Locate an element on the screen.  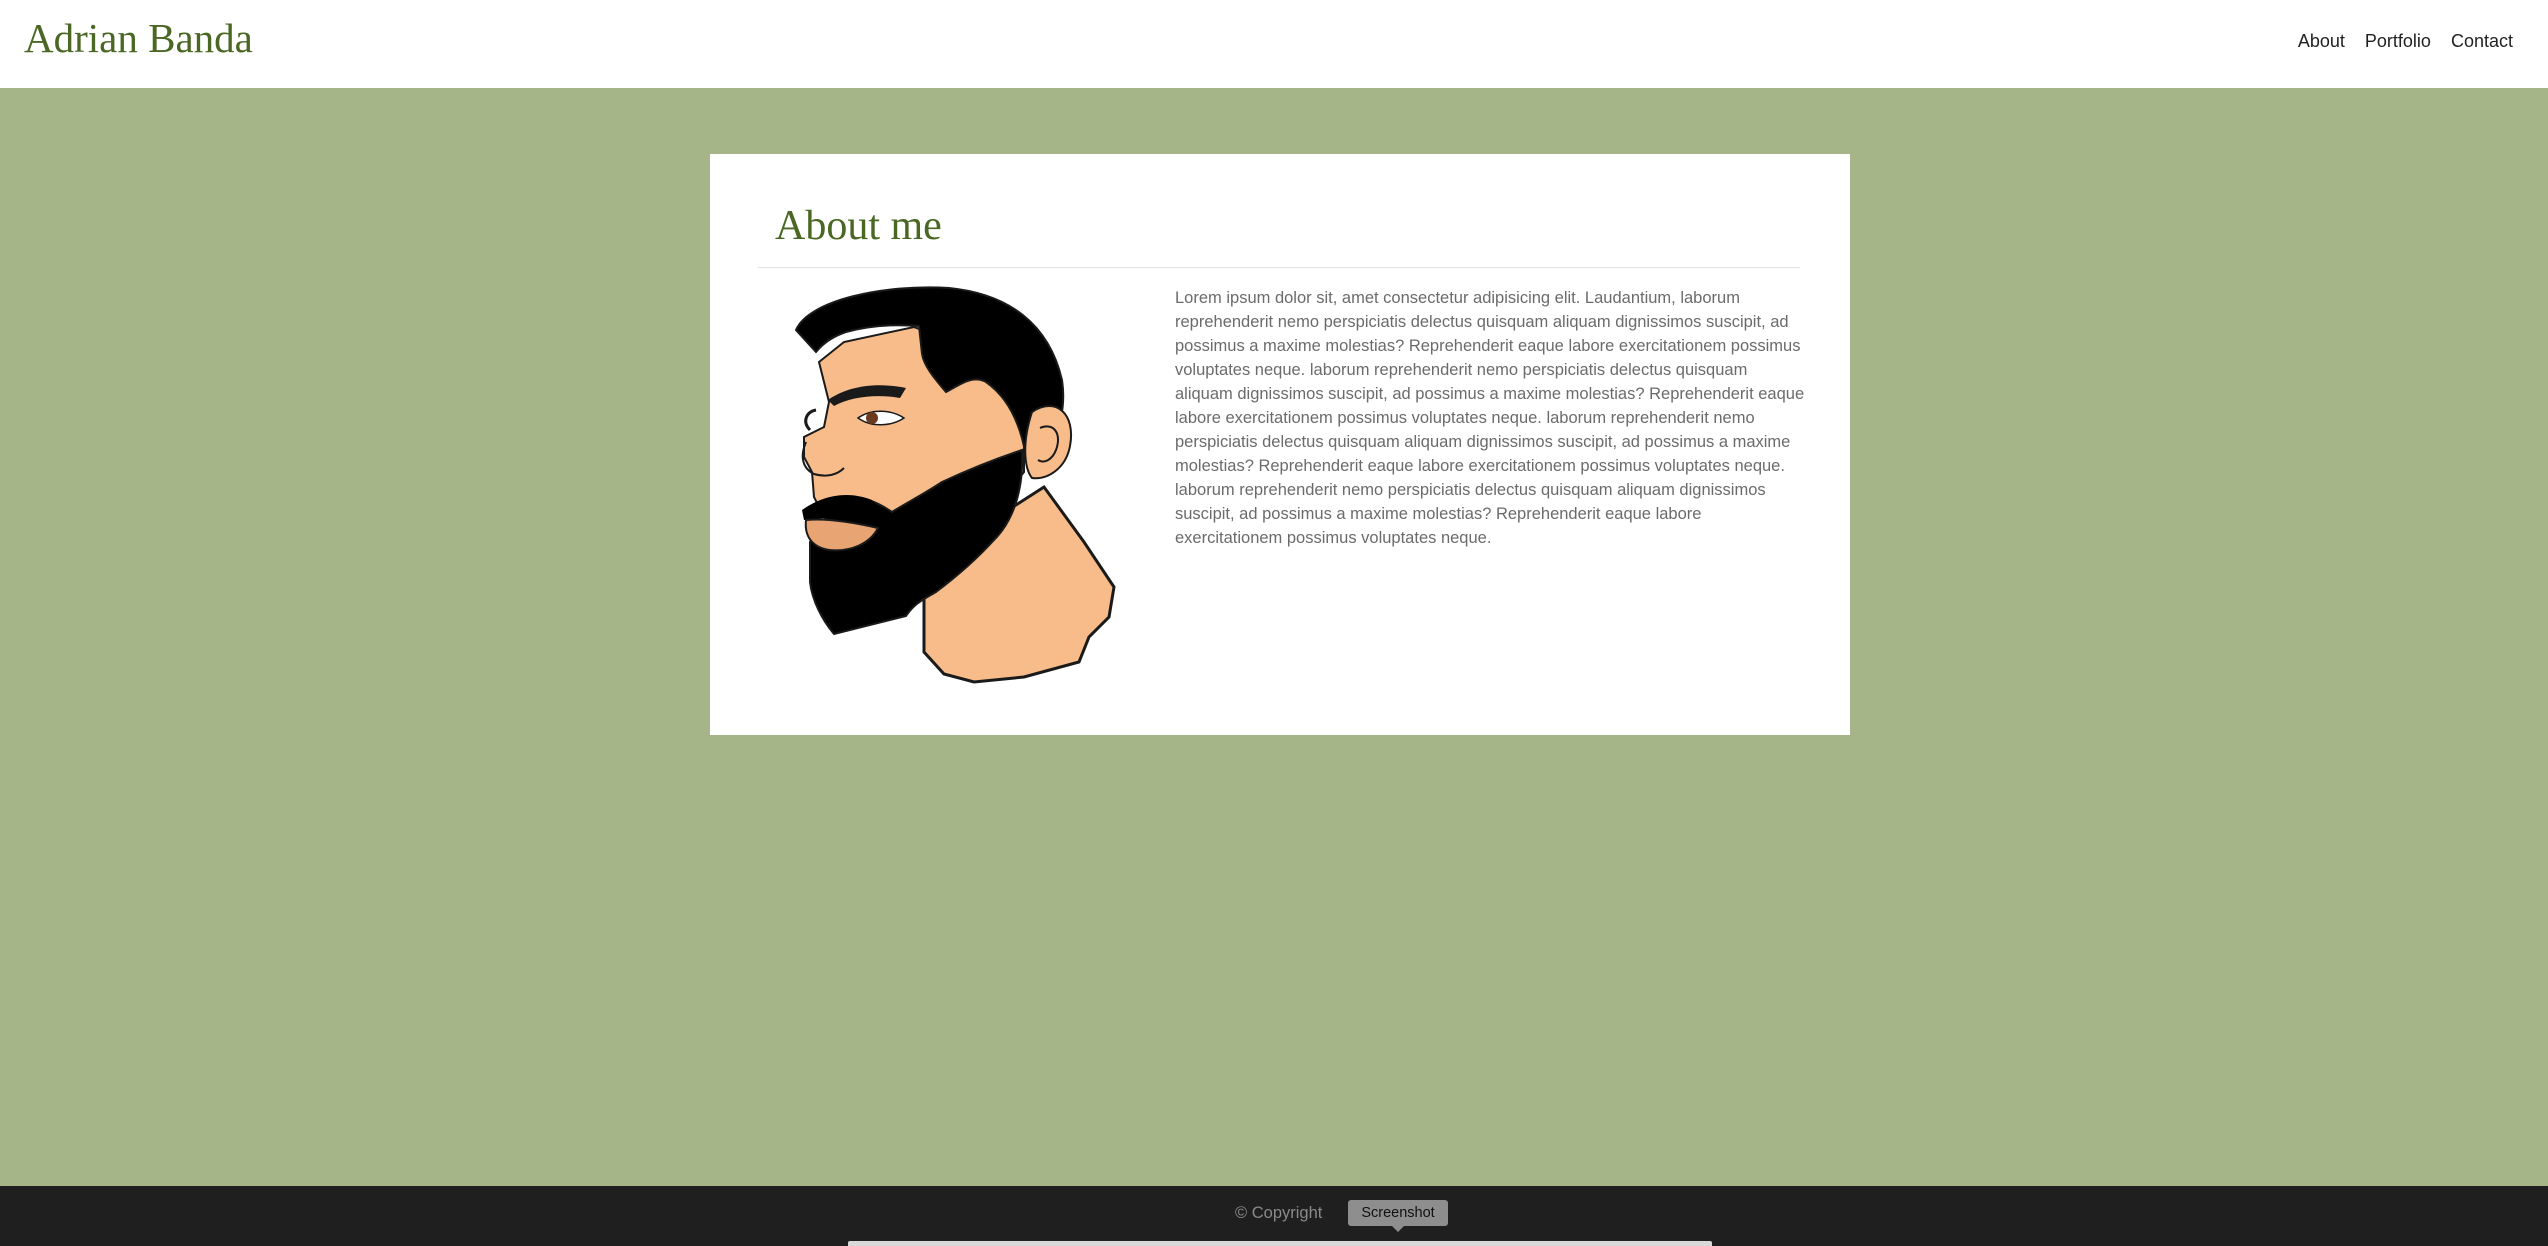
main-nav: About Portfolio Contact is located at coordinates (2405, 41).